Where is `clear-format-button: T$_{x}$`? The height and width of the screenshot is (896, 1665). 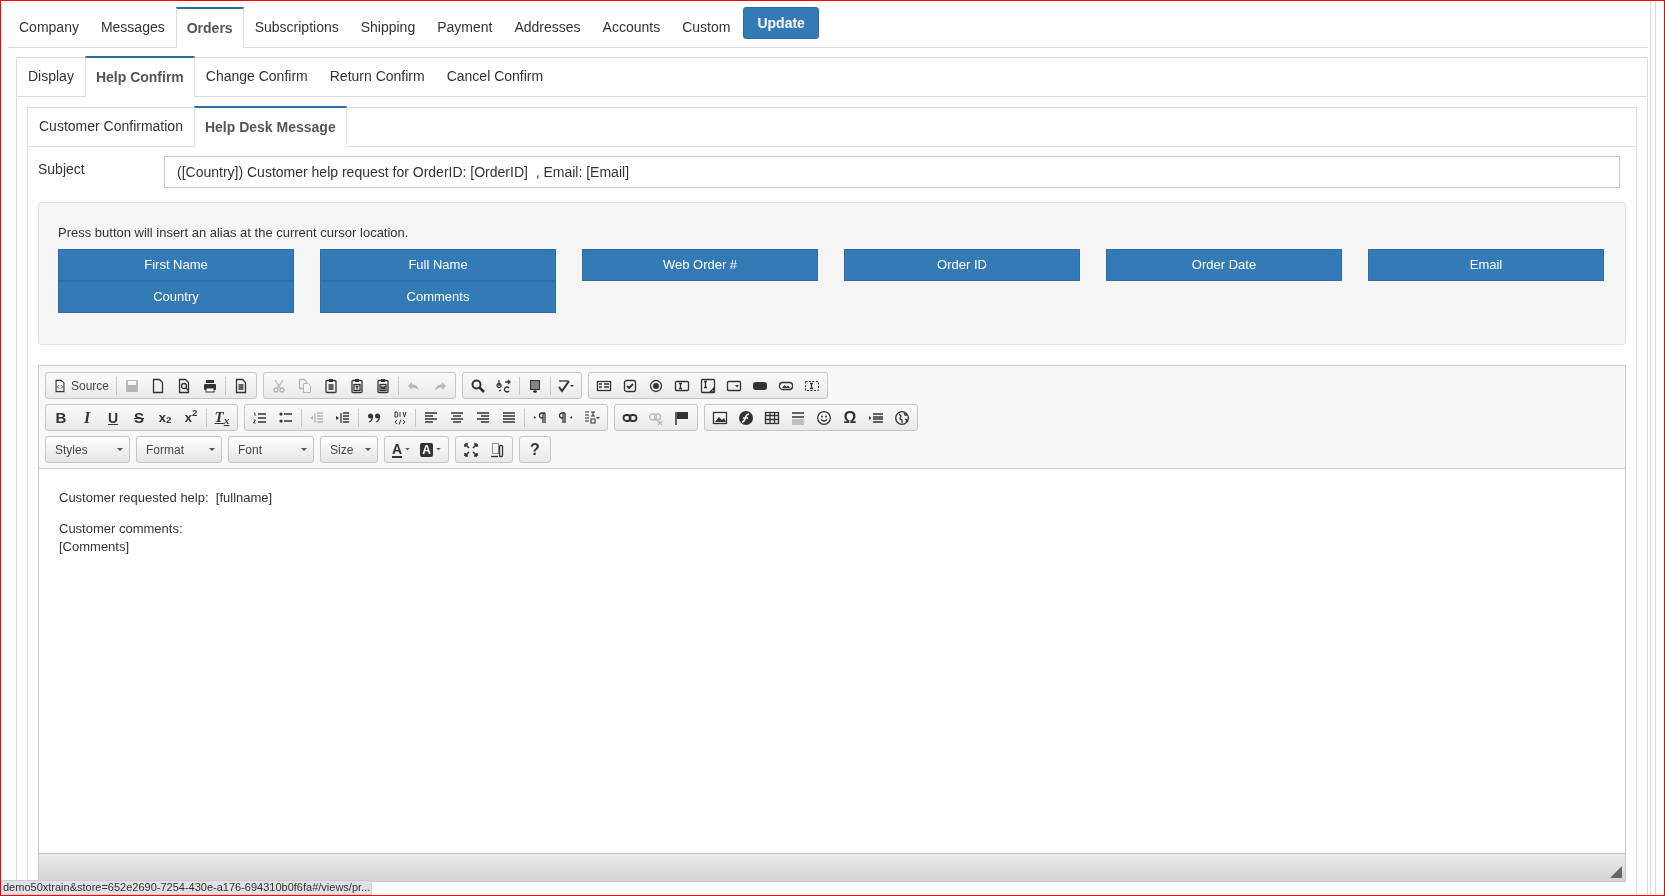
clear-format-button: T$_{x}$ is located at coordinates (222, 417).